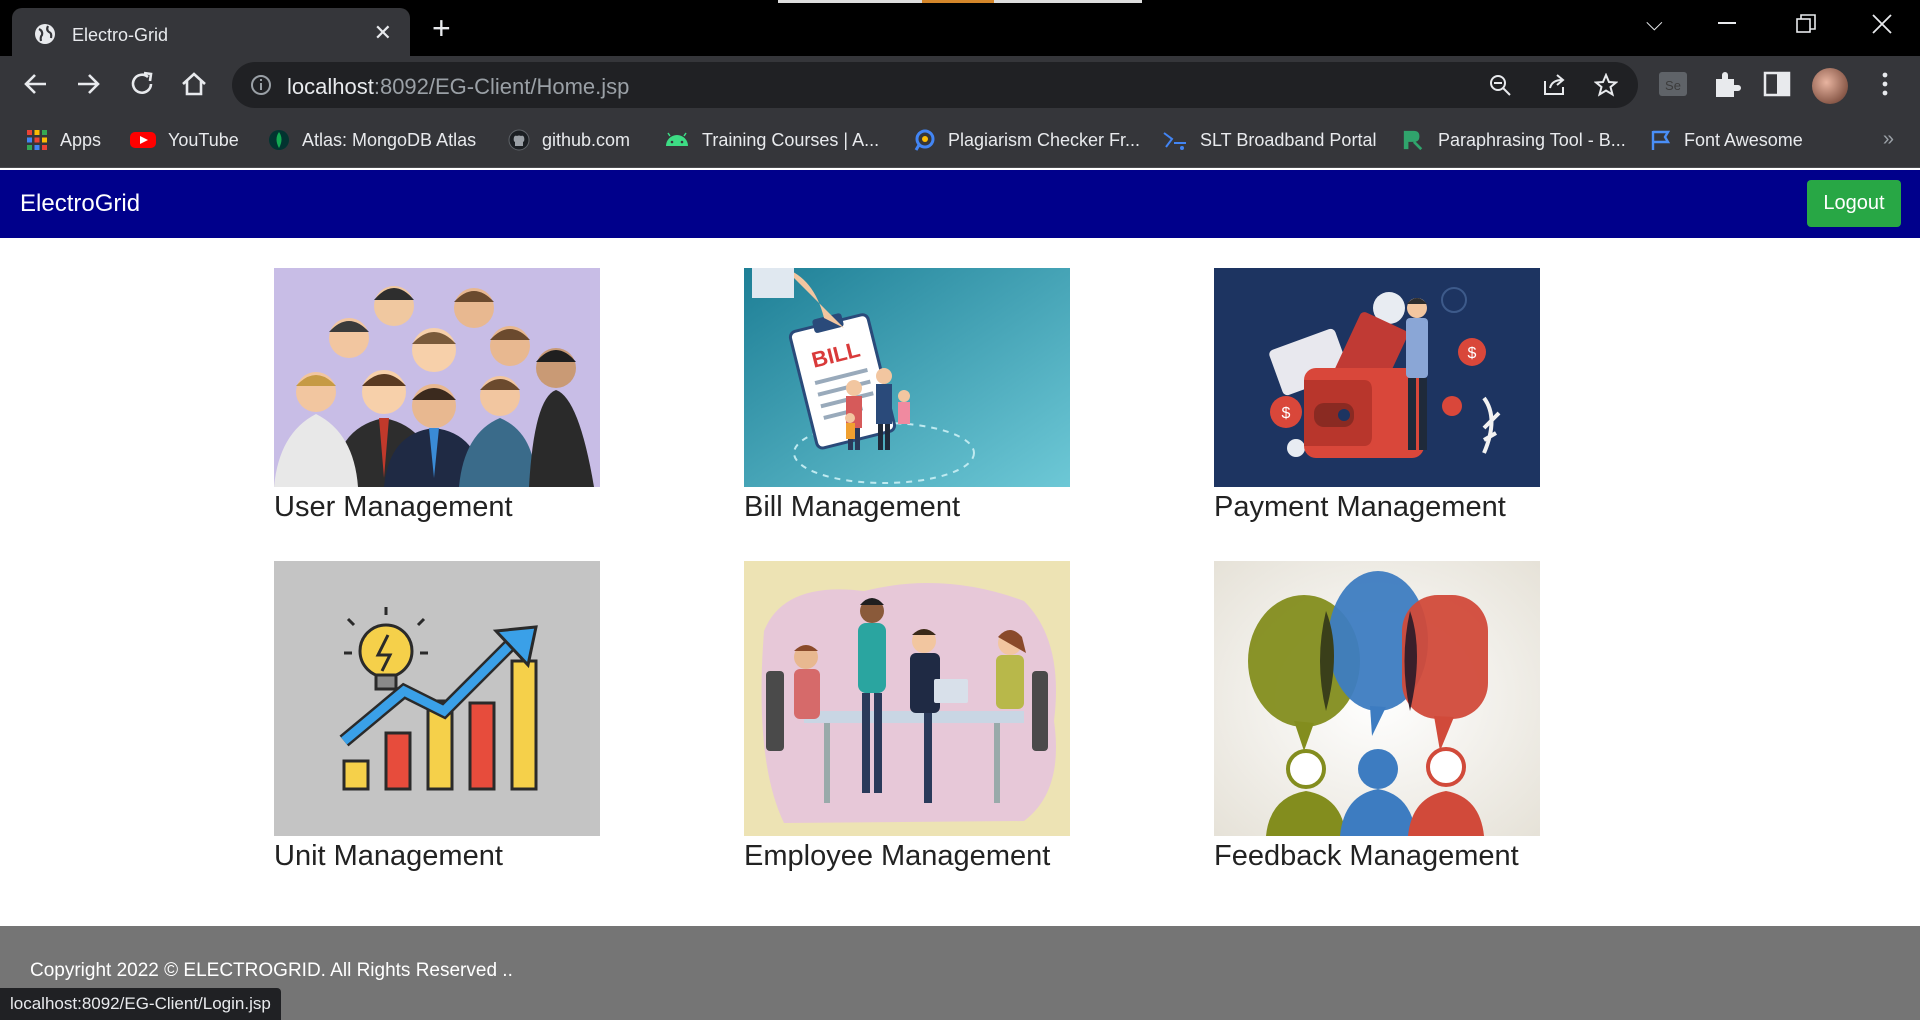 This screenshot has height=1020, width=1920. Describe the element at coordinates (1377, 698) in the screenshot. I see `speech-bubbles-illustration` at that location.